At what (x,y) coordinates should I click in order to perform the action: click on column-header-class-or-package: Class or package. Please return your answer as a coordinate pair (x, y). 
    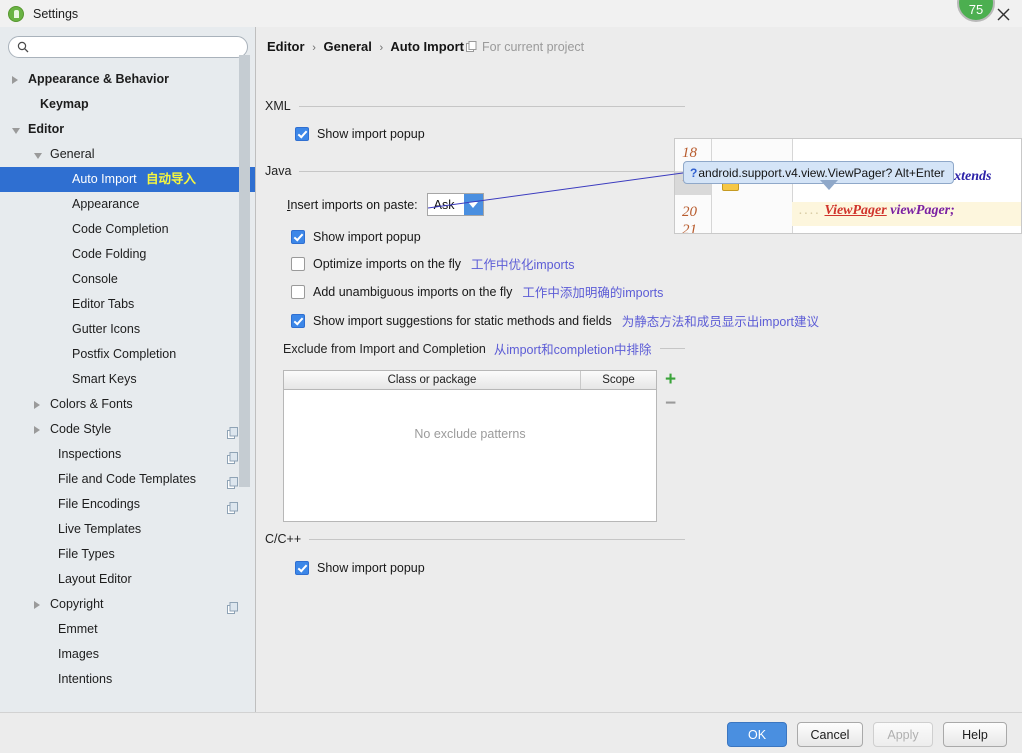
    Looking at the image, I should click on (432, 380).